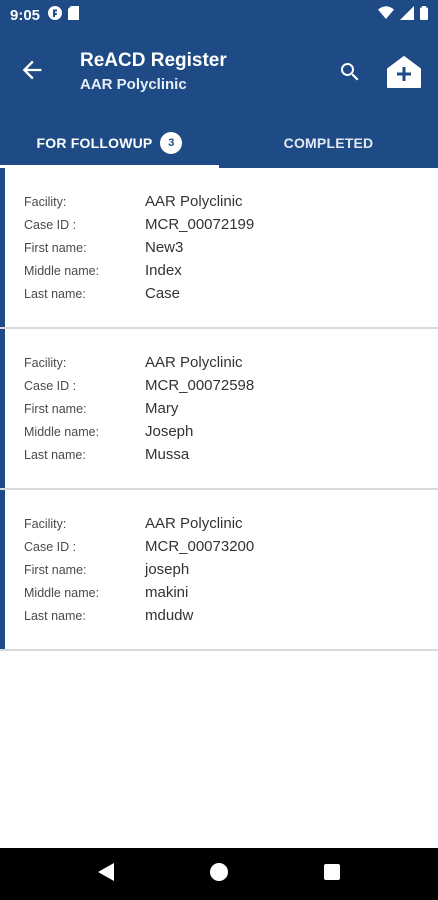 Image resolution: width=438 pixels, height=900 pixels. I want to click on add-case-button, so click(404, 72).